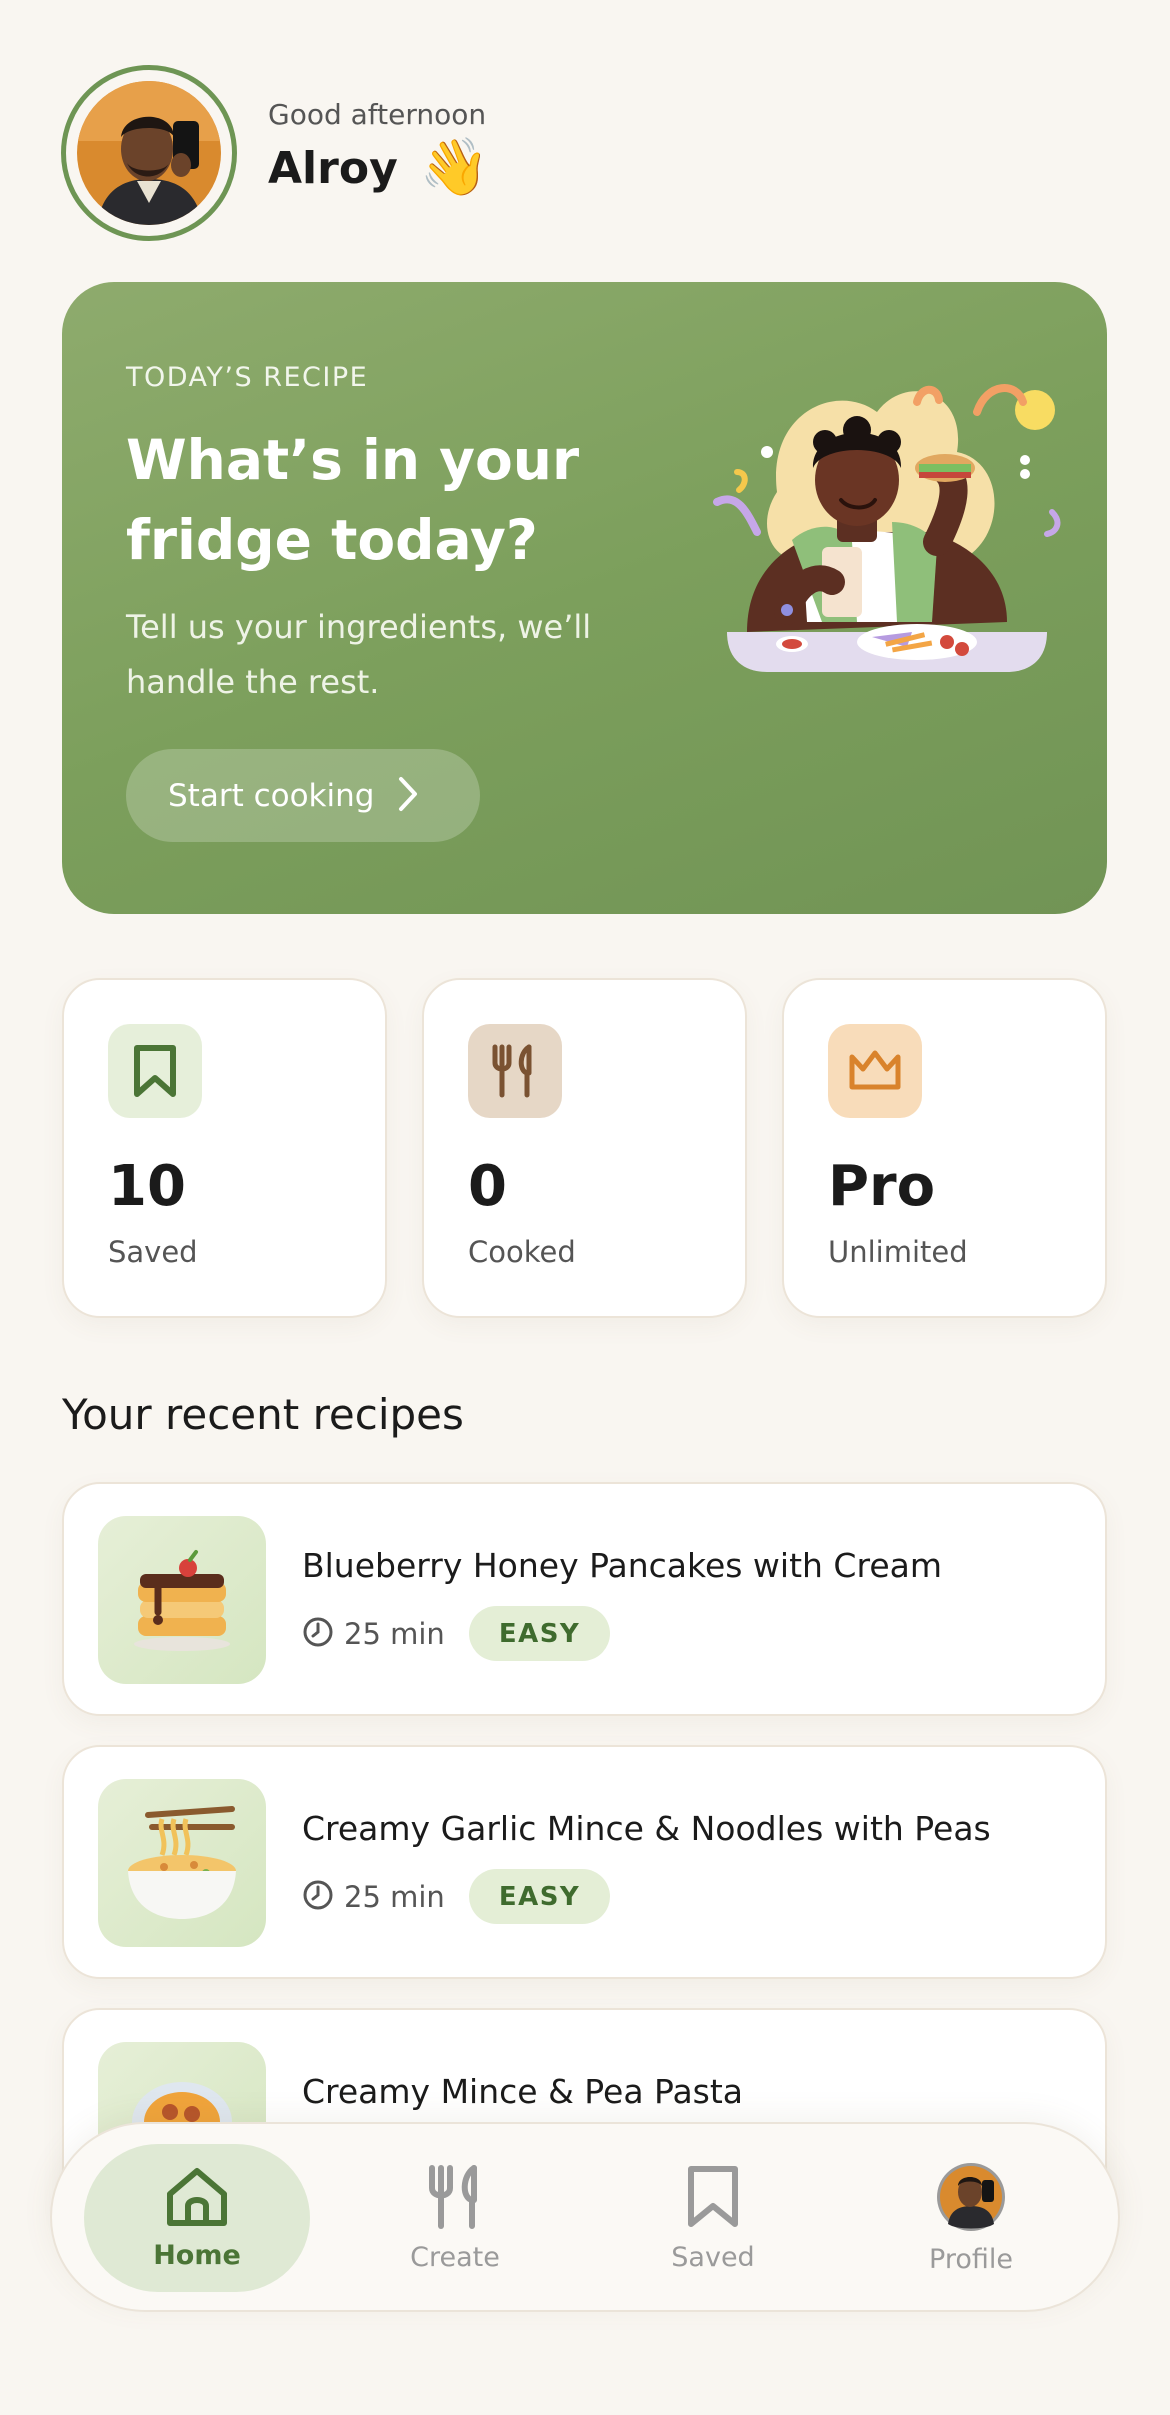  I want to click on crown-icon, so click(875, 1071).